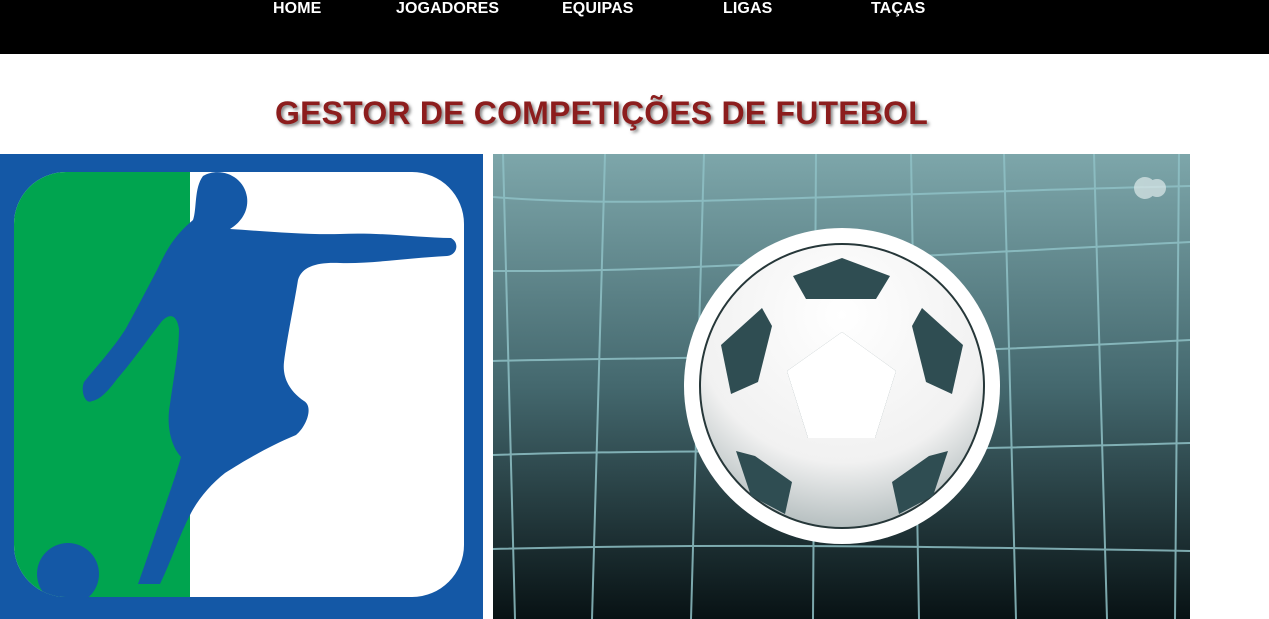 The width and height of the screenshot is (1269, 619). Describe the element at coordinates (598, 8) in the screenshot. I see `nav-equipas-link: EQUIPAS` at that location.